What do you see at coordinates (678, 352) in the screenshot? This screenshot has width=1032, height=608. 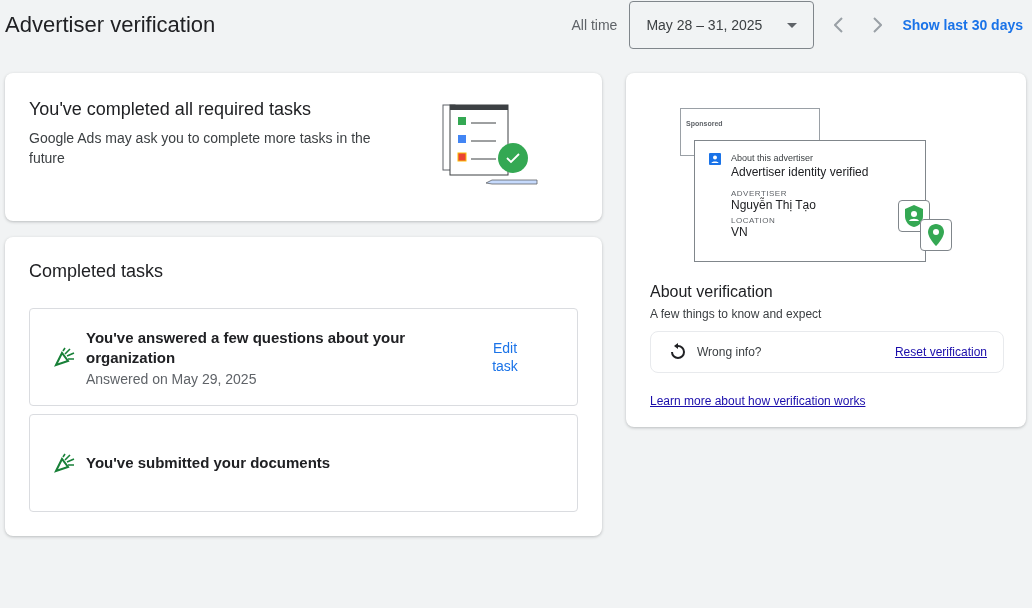 I see `refresh-icon` at bounding box center [678, 352].